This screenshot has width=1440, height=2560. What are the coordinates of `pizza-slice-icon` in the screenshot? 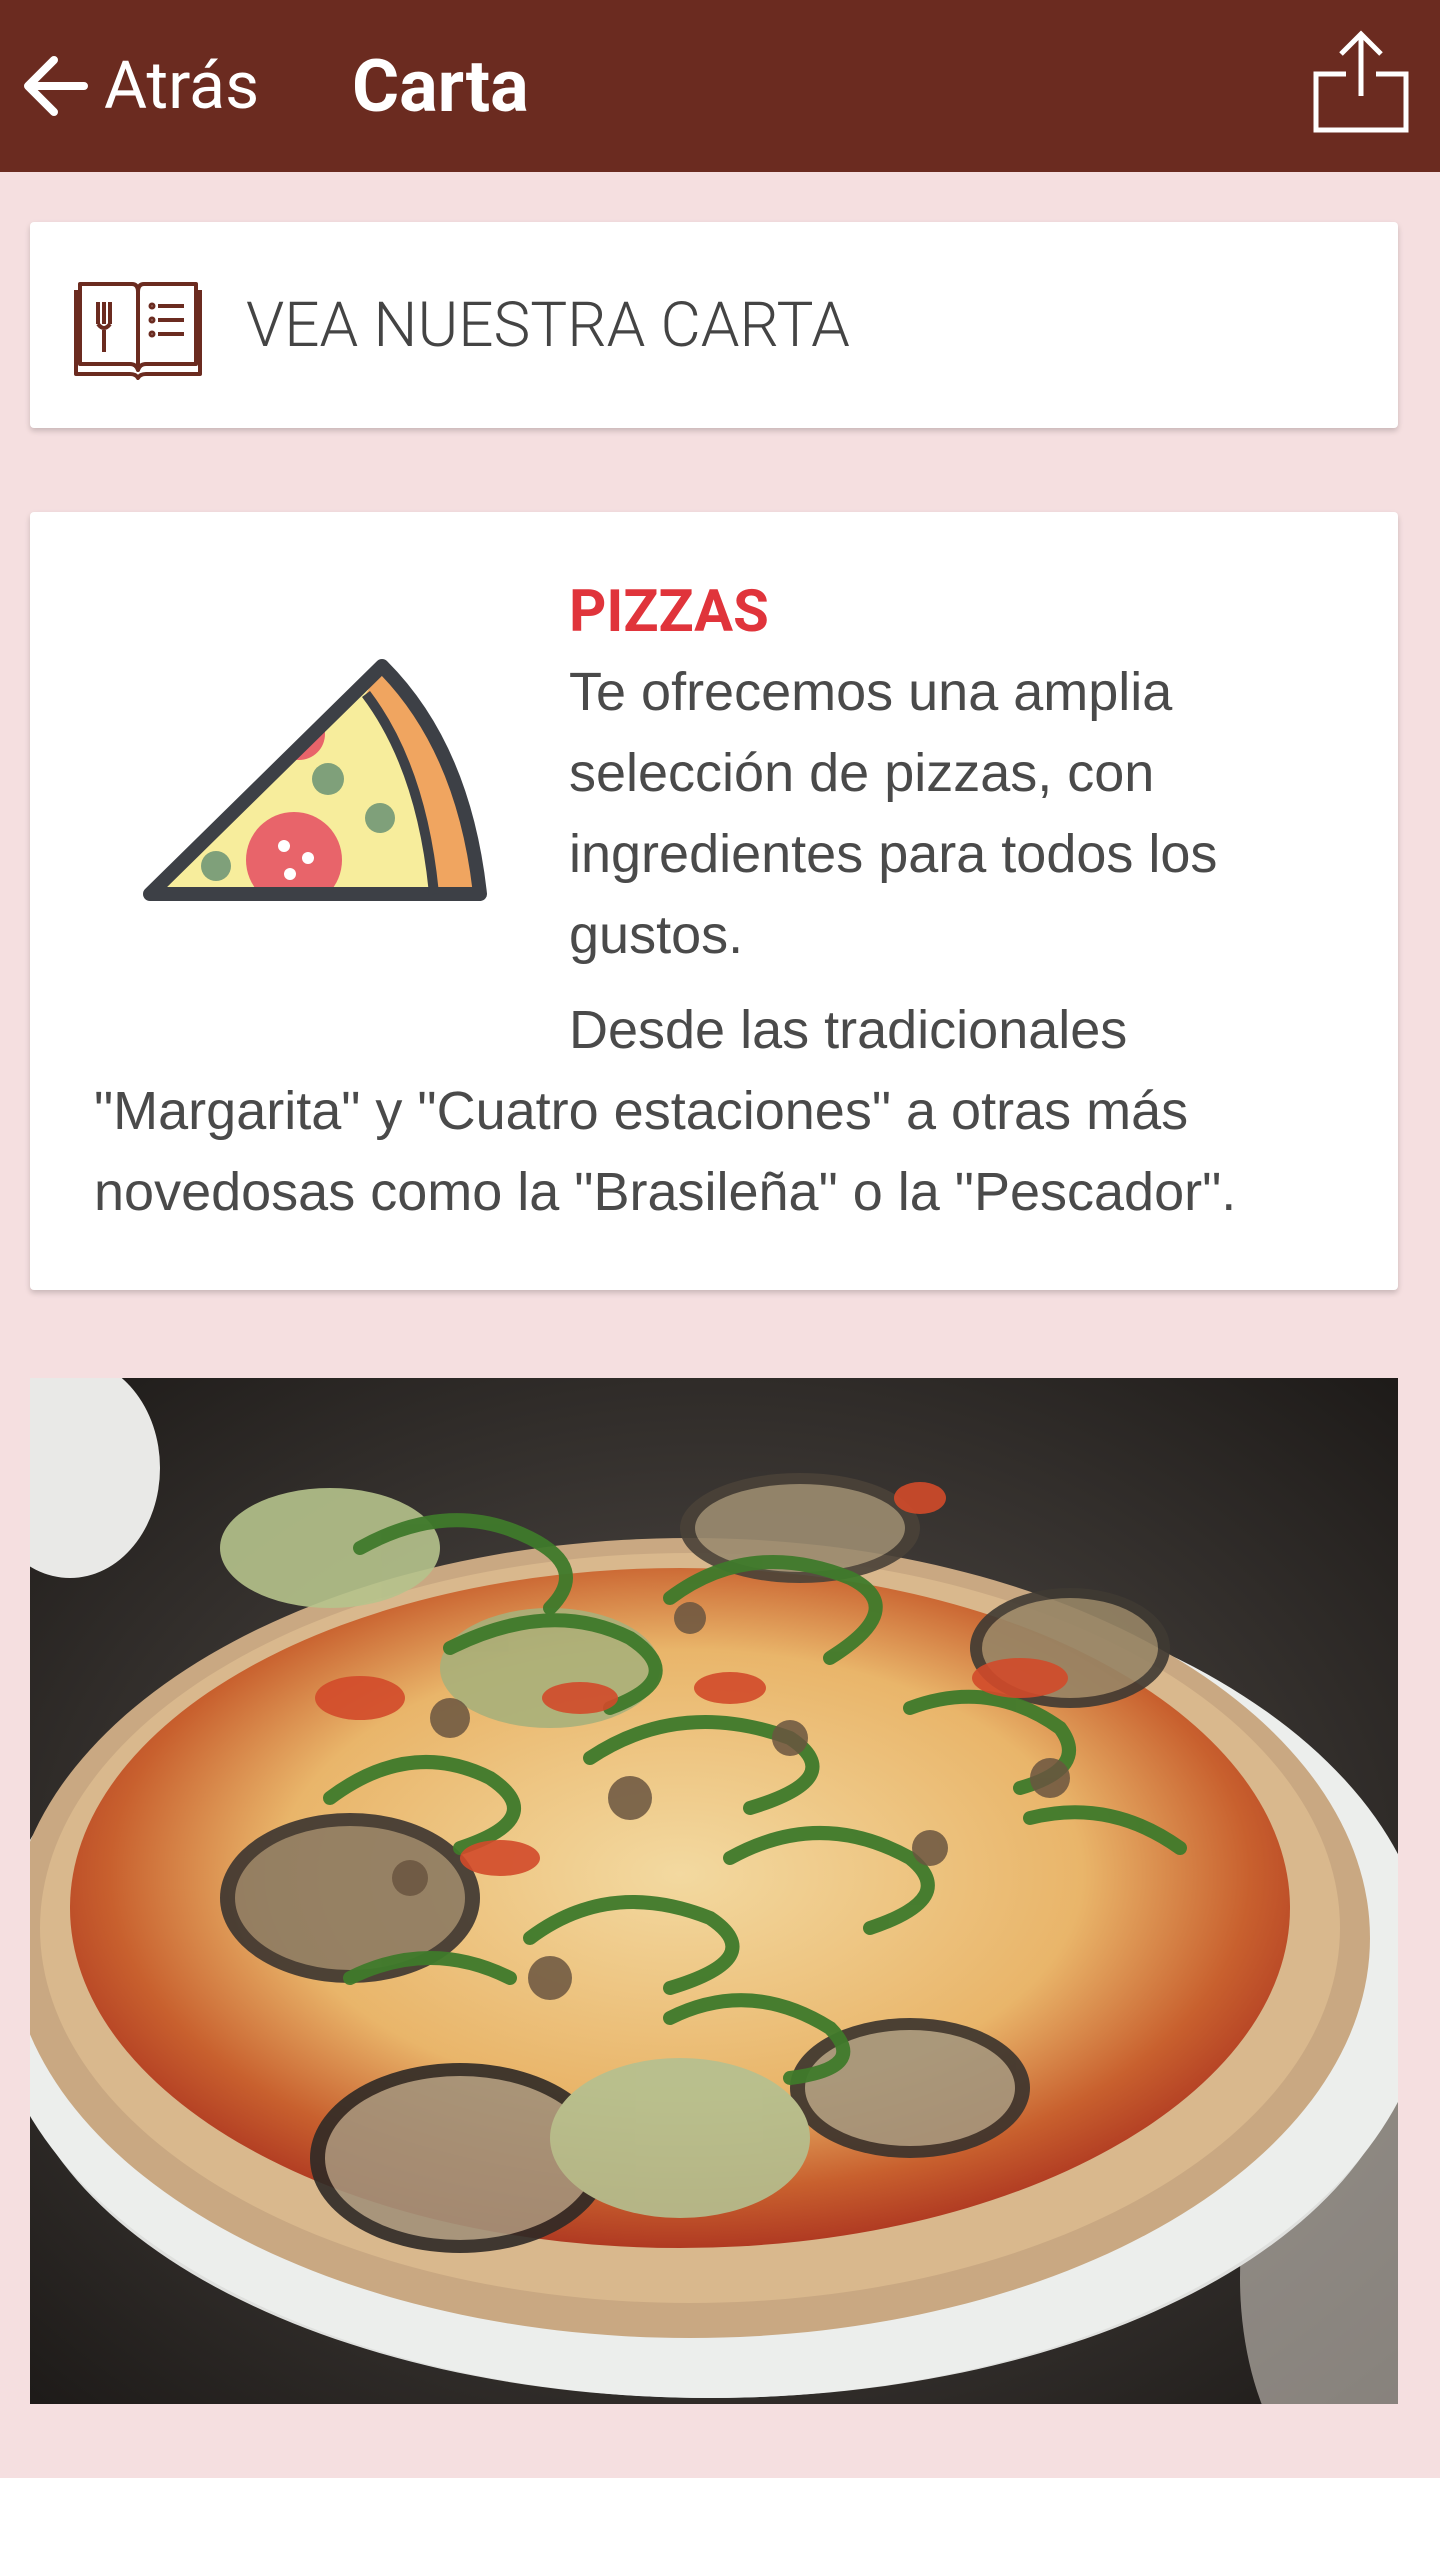 It's located at (315, 780).